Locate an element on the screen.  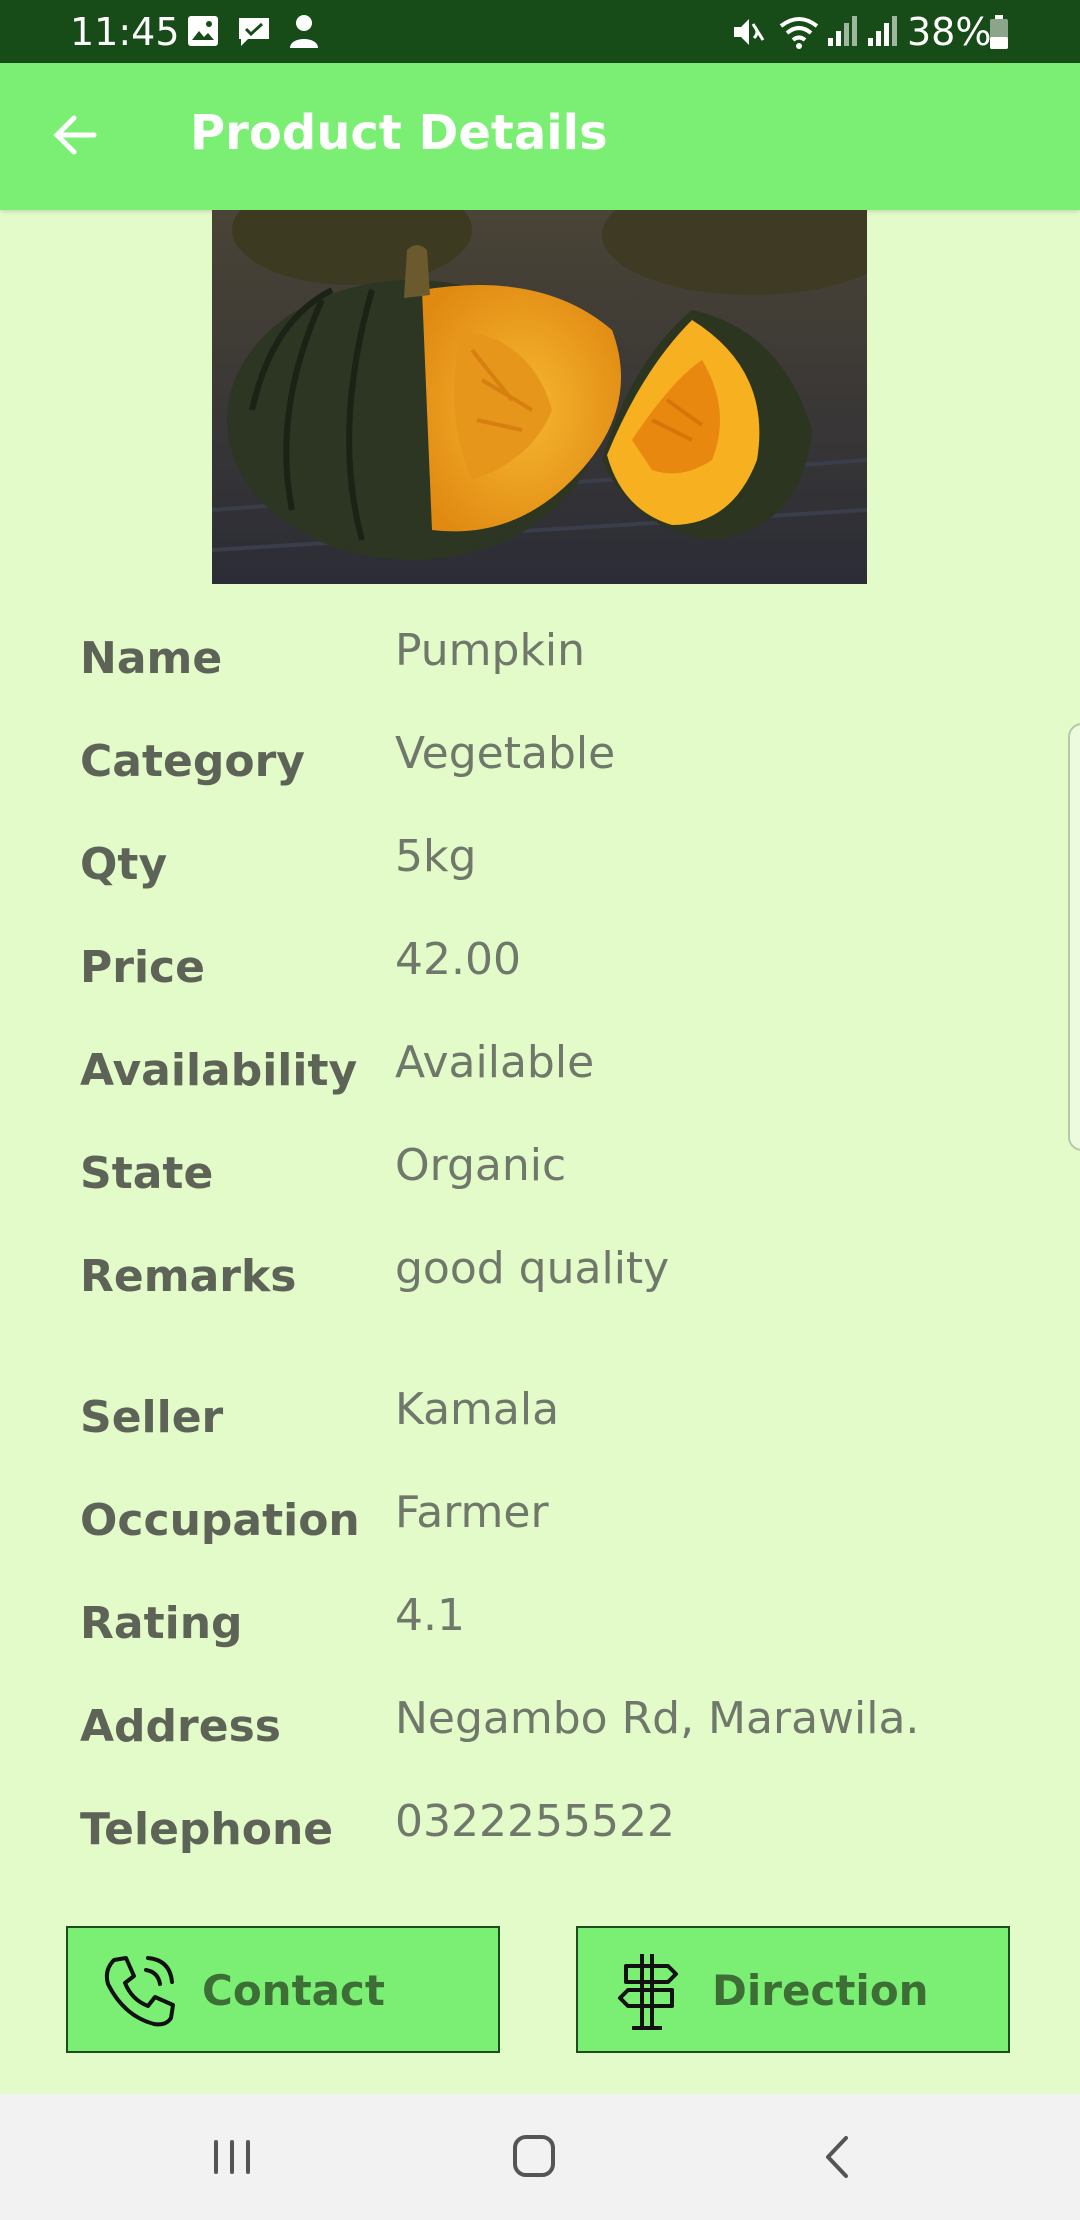
nav-back-button is located at coordinates (838, 2157).